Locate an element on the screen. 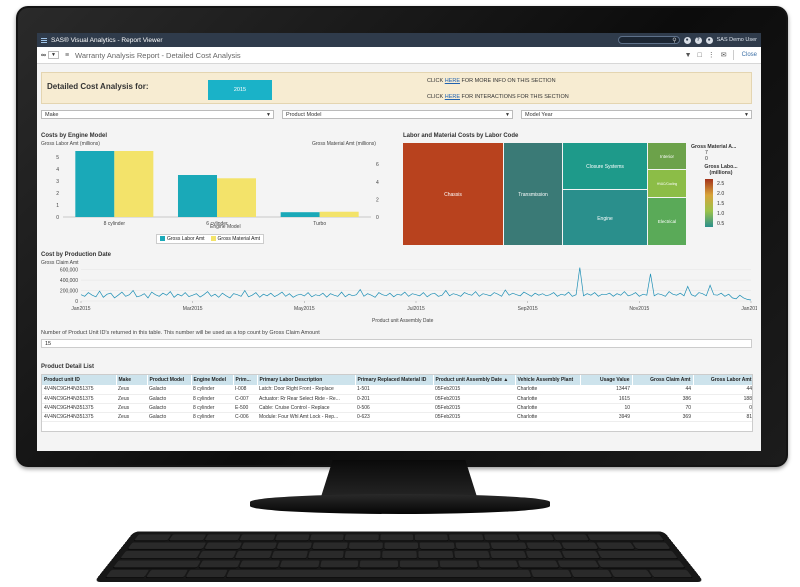 This screenshot has width=800, height=587. y-tick-label: 1 is located at coordinates (57, 206).